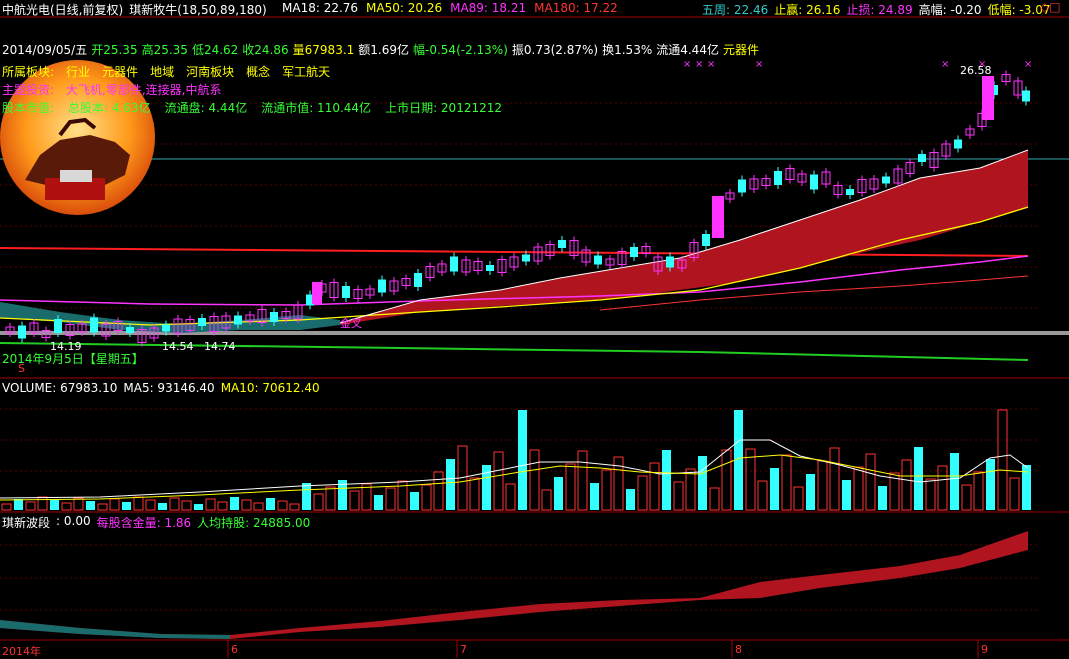 The width and height of the screenshot is (1069, 659). What do you see at coordinates (306, 71) in the screenshot?
I see `concept-value: 军工航天` at bounding box center [306, 71].